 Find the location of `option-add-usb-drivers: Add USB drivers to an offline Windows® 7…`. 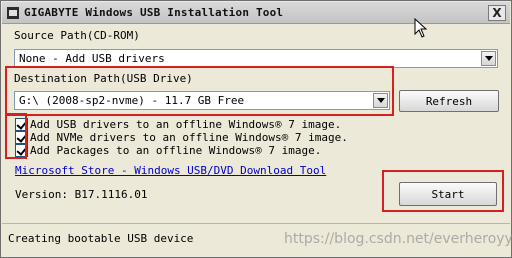

option-add-usb-drivers: Add USB drivers to an offline Windows® 7… is located at coordinates (178, 124).